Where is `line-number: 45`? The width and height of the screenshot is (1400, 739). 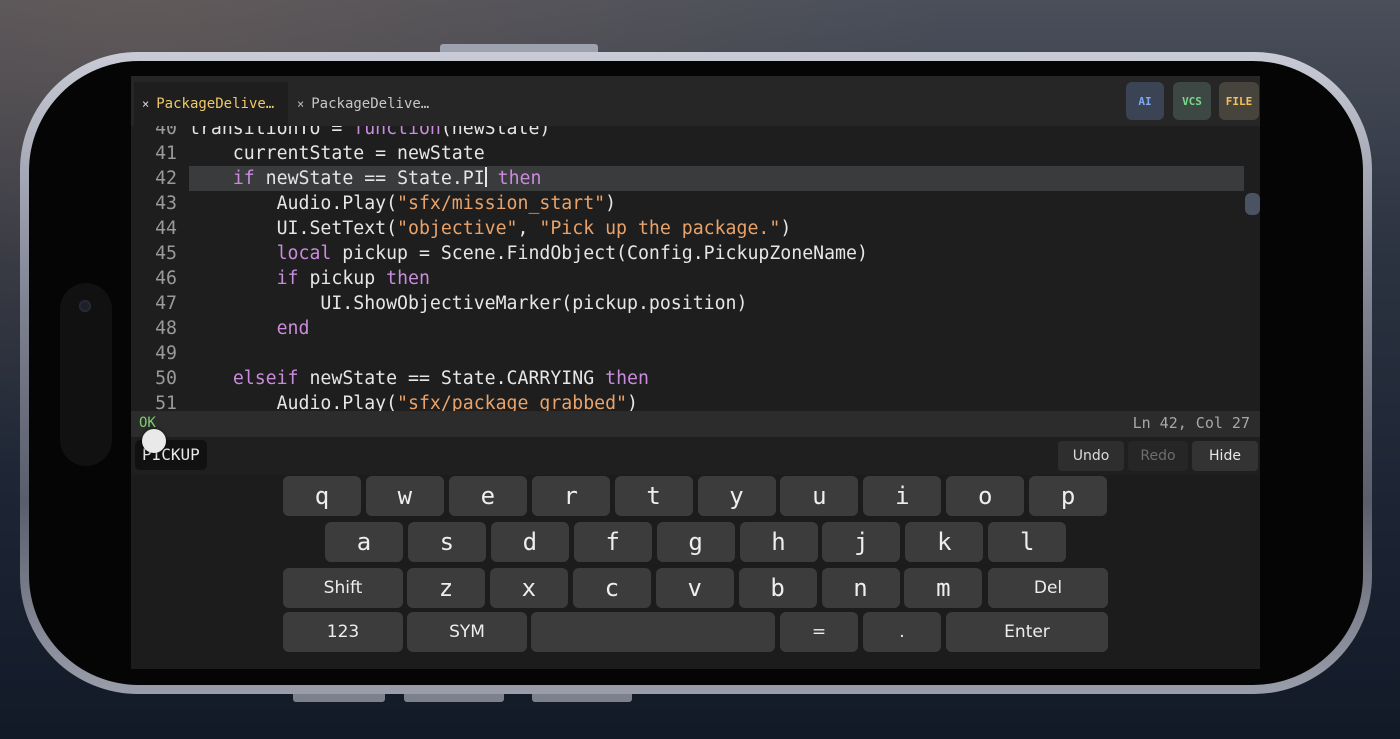 line-number: 45 is located at coordinates (166, 253).